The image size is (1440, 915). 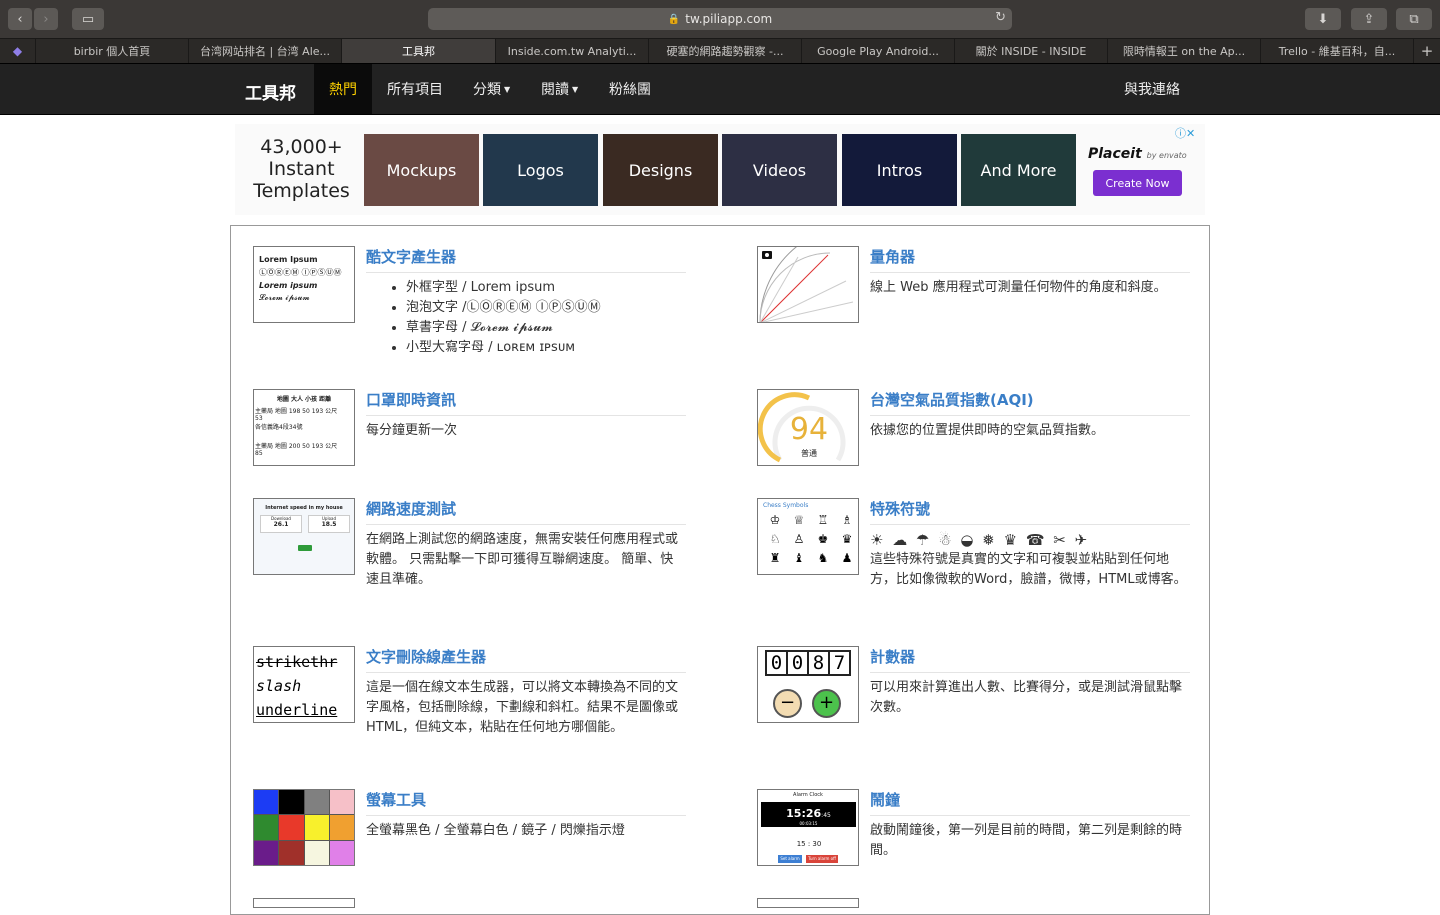 I want to click on symbol-preview: ☀ ☁ ☂ ☃ ◒ ❅ ♛ ☎ ✂ ✈, so click(x=980, y=540).